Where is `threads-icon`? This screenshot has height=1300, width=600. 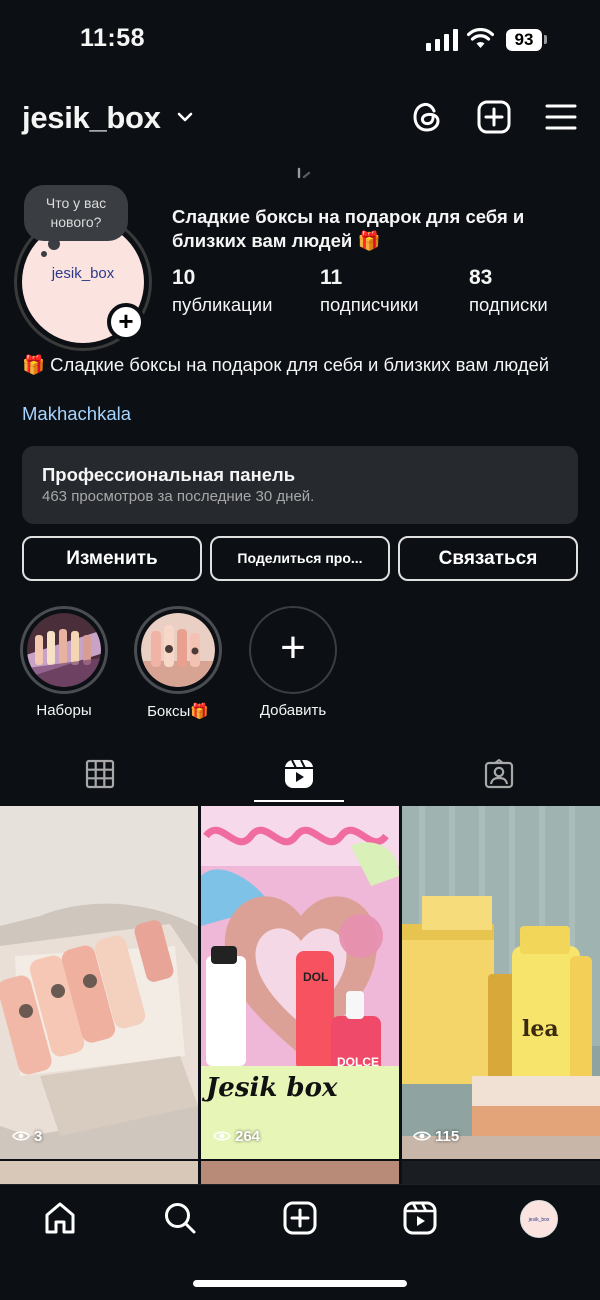 threads-icon is located at coordinates (427, 117).